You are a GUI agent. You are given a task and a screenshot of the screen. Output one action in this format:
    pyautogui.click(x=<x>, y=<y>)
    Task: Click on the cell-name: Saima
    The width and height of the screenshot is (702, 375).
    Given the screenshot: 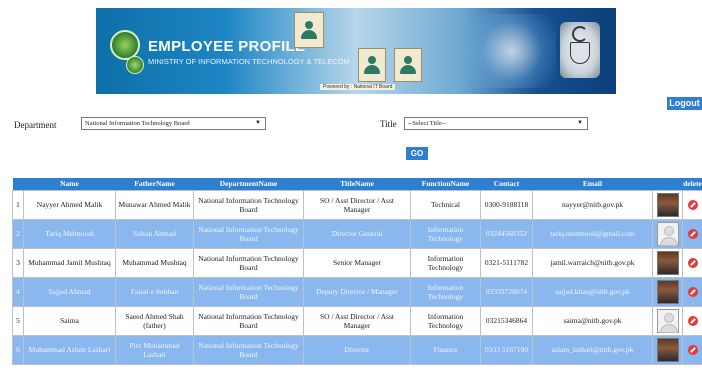 What is the action you would take?
    pyautogui.click(x=69, y=320)
    